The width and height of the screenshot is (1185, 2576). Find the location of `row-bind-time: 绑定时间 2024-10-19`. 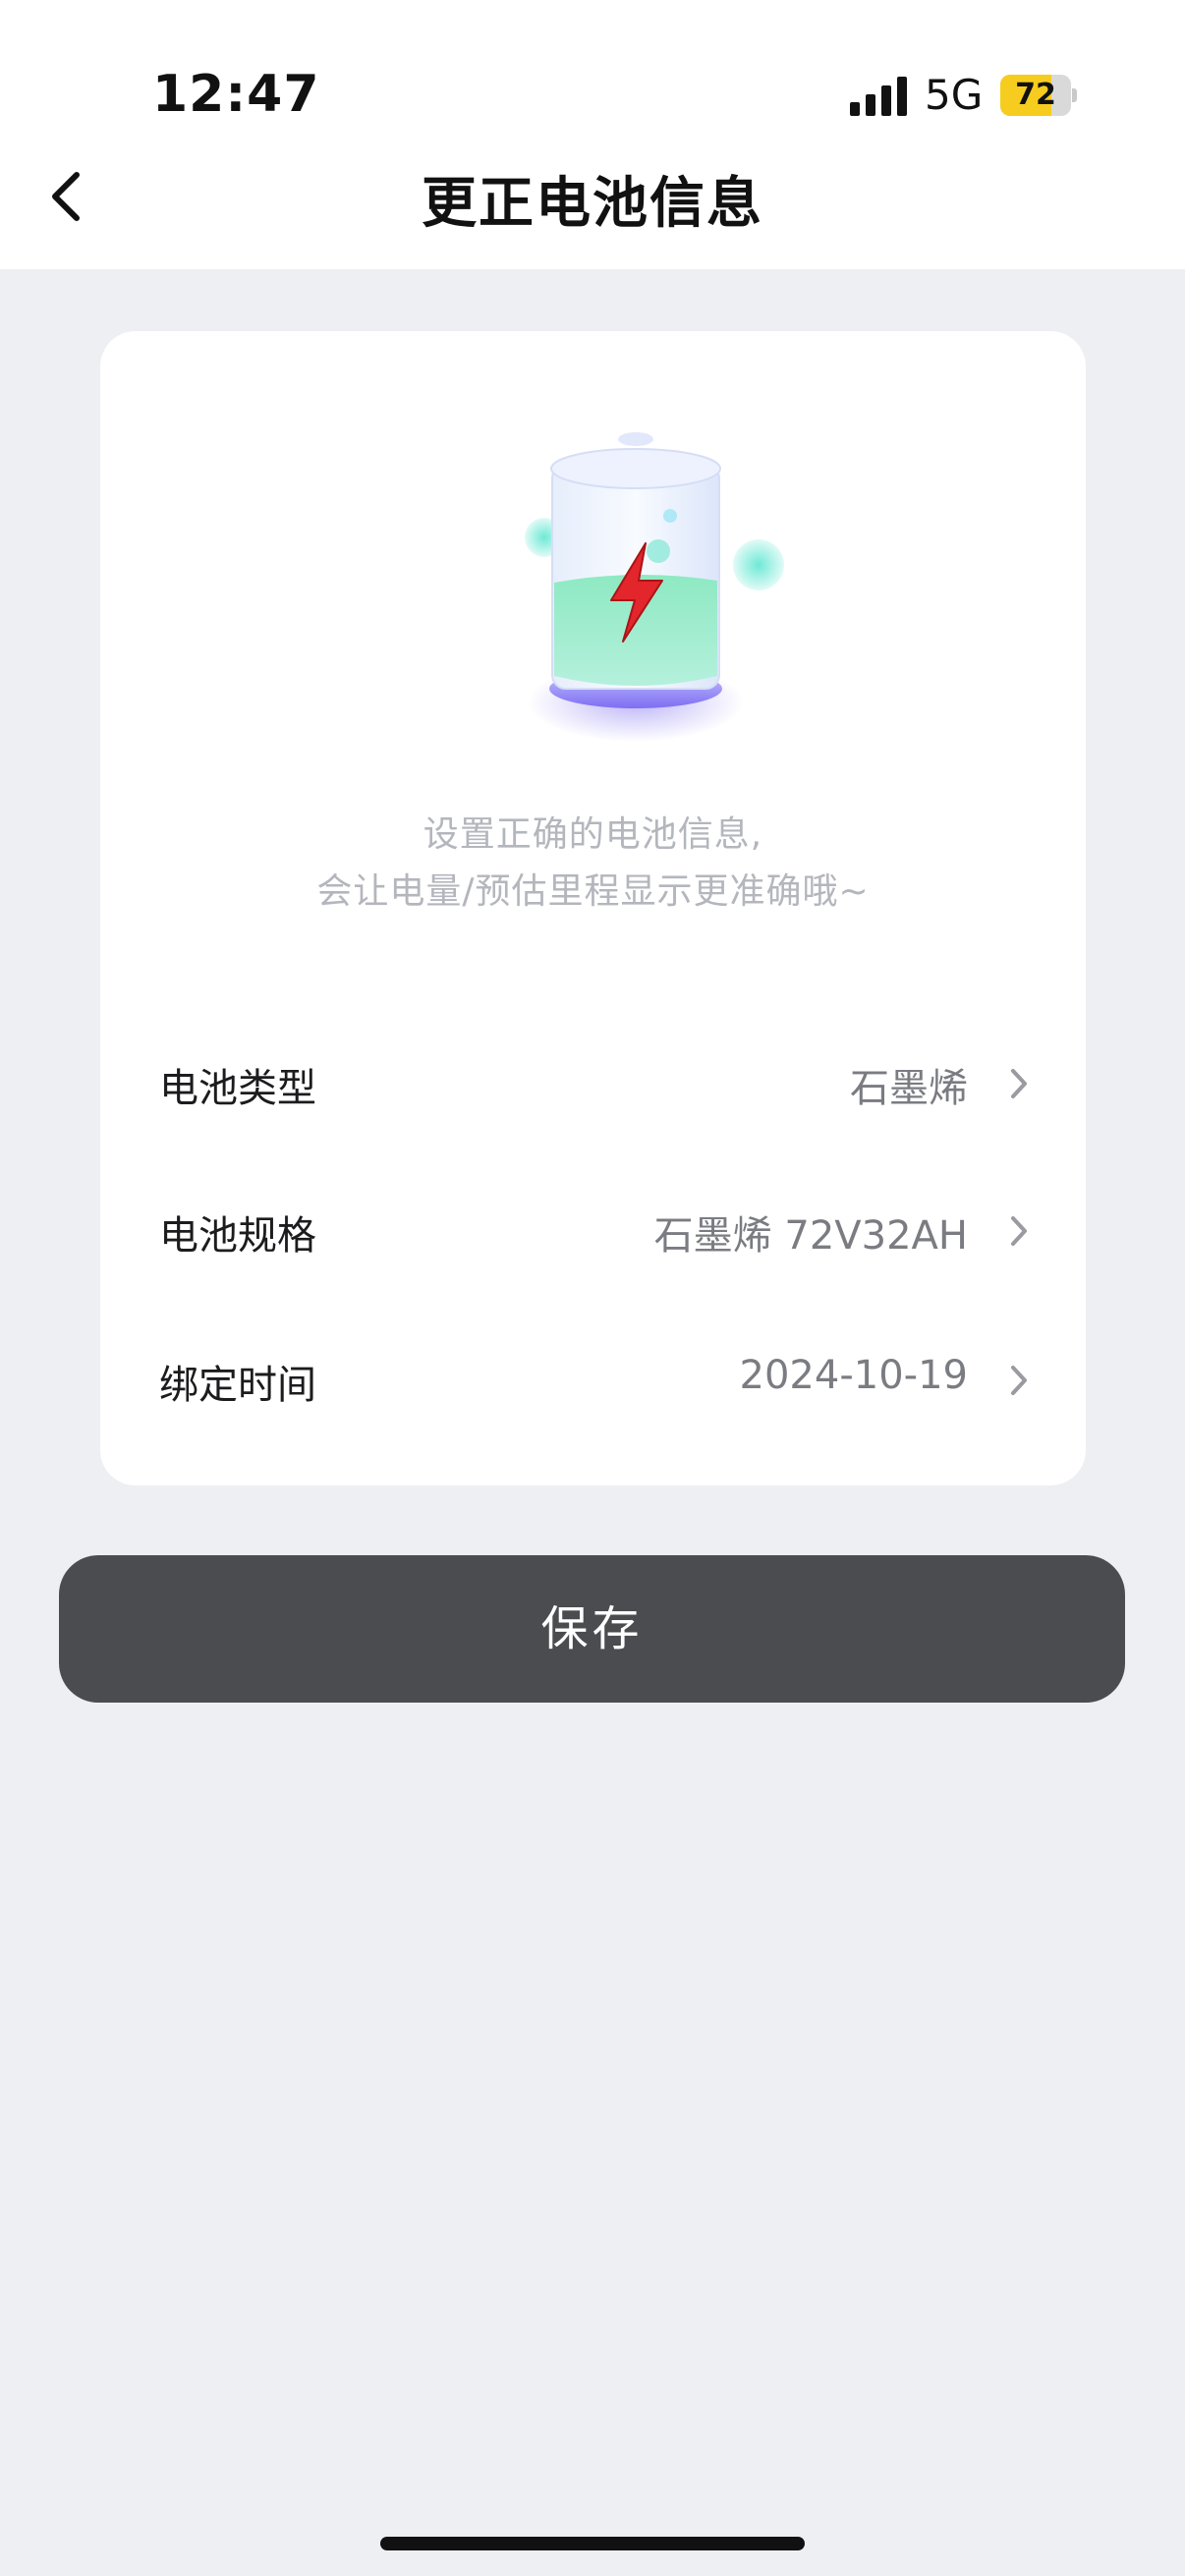

row-bind-time: 绑定时间 2024-10-19 is located at coordinates (593, 1379).